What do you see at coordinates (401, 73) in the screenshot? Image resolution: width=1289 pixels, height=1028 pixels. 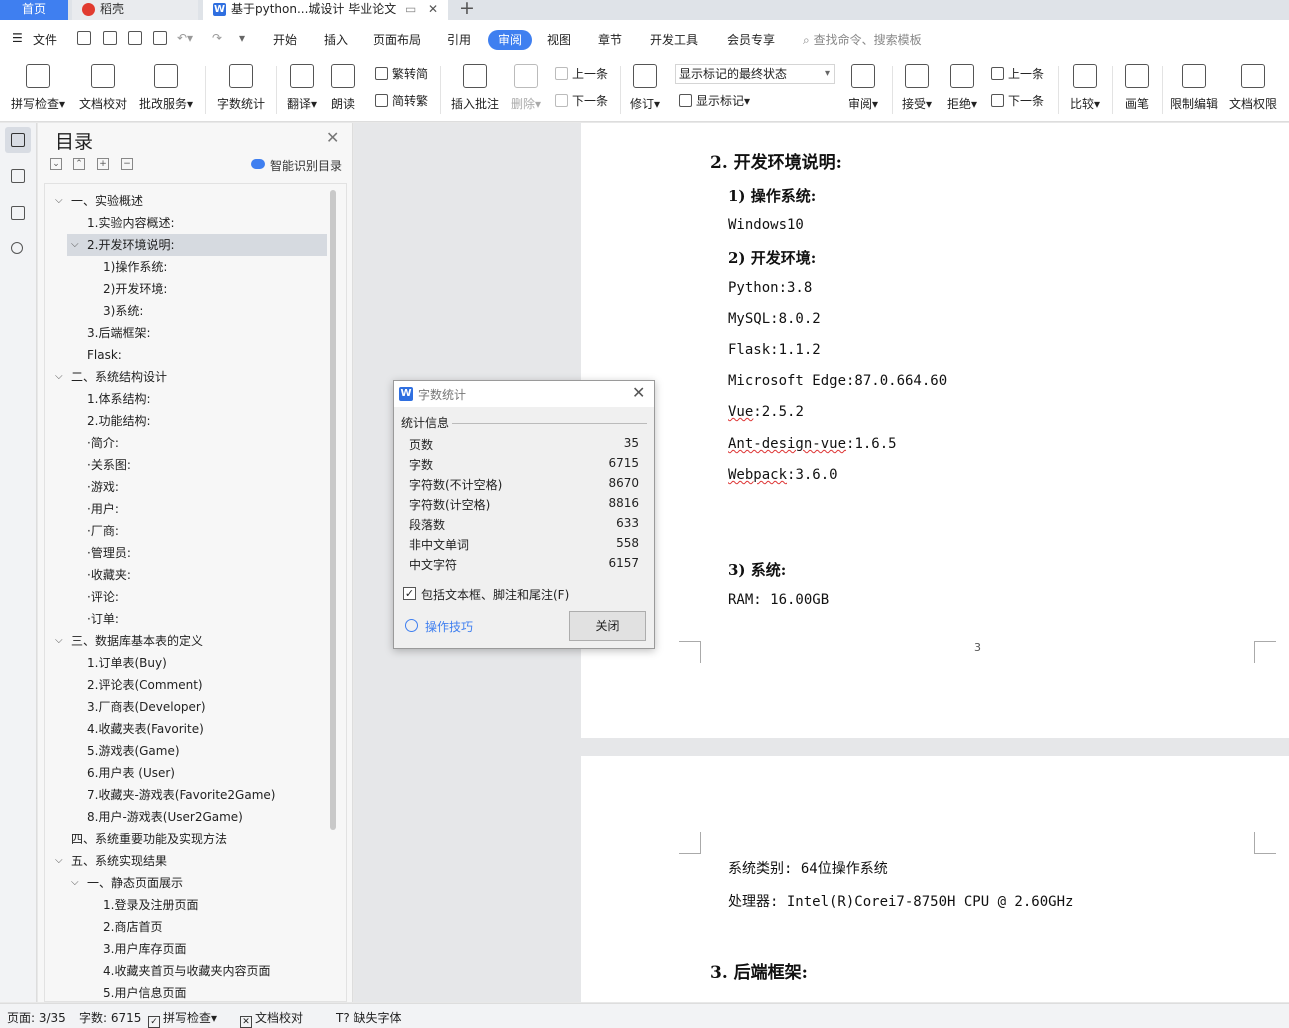 I see `trad-to-simp-button: 繁转简` at bounding box center [401, 73].